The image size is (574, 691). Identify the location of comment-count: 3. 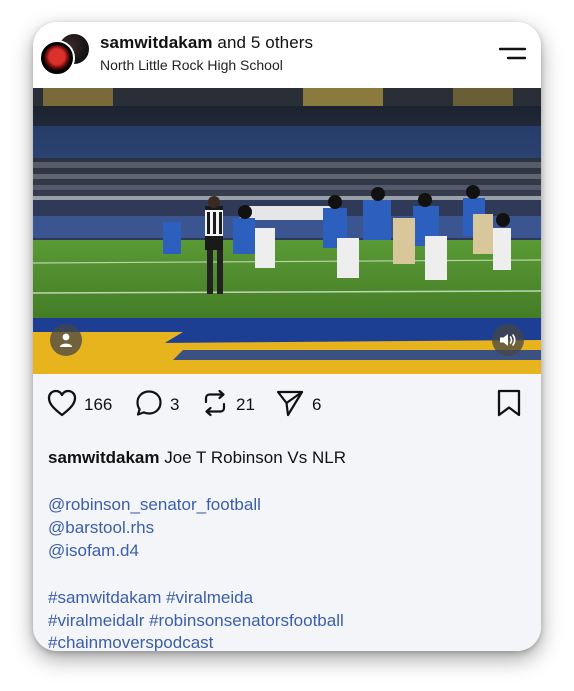
(175, 404).